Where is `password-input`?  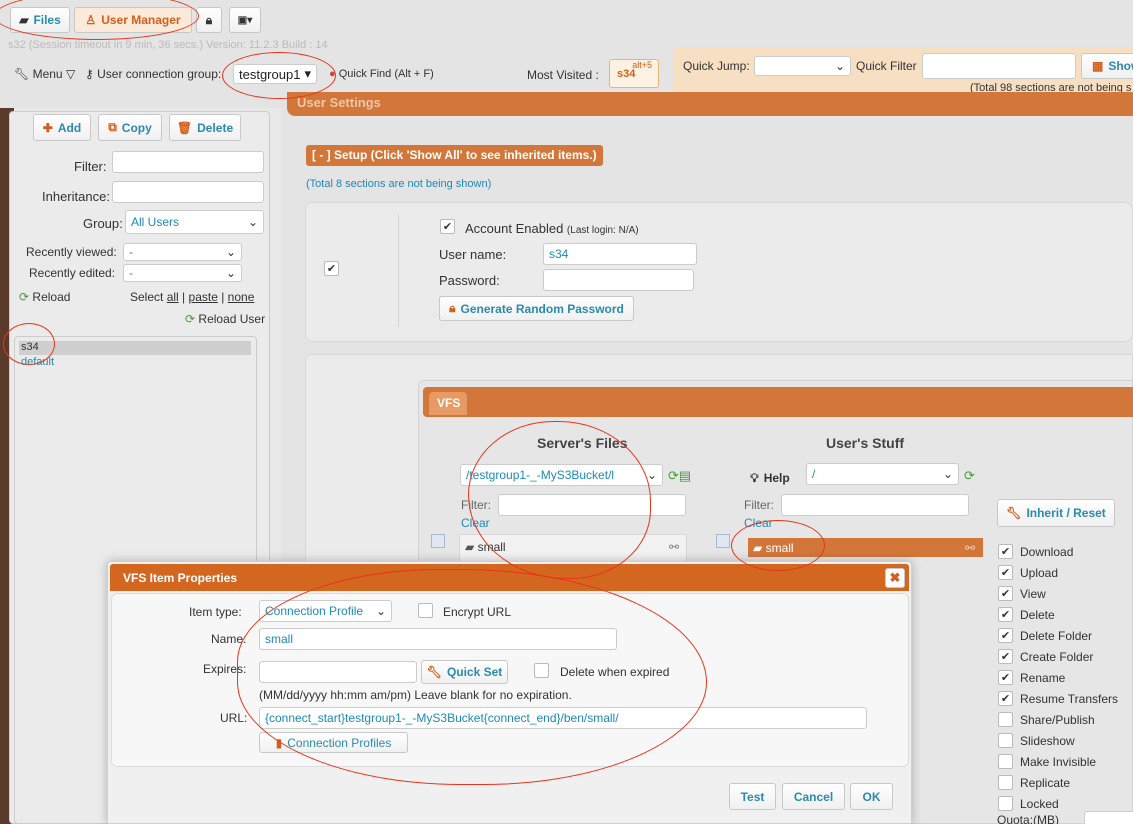
password-input is located at coordinates (618, 280).